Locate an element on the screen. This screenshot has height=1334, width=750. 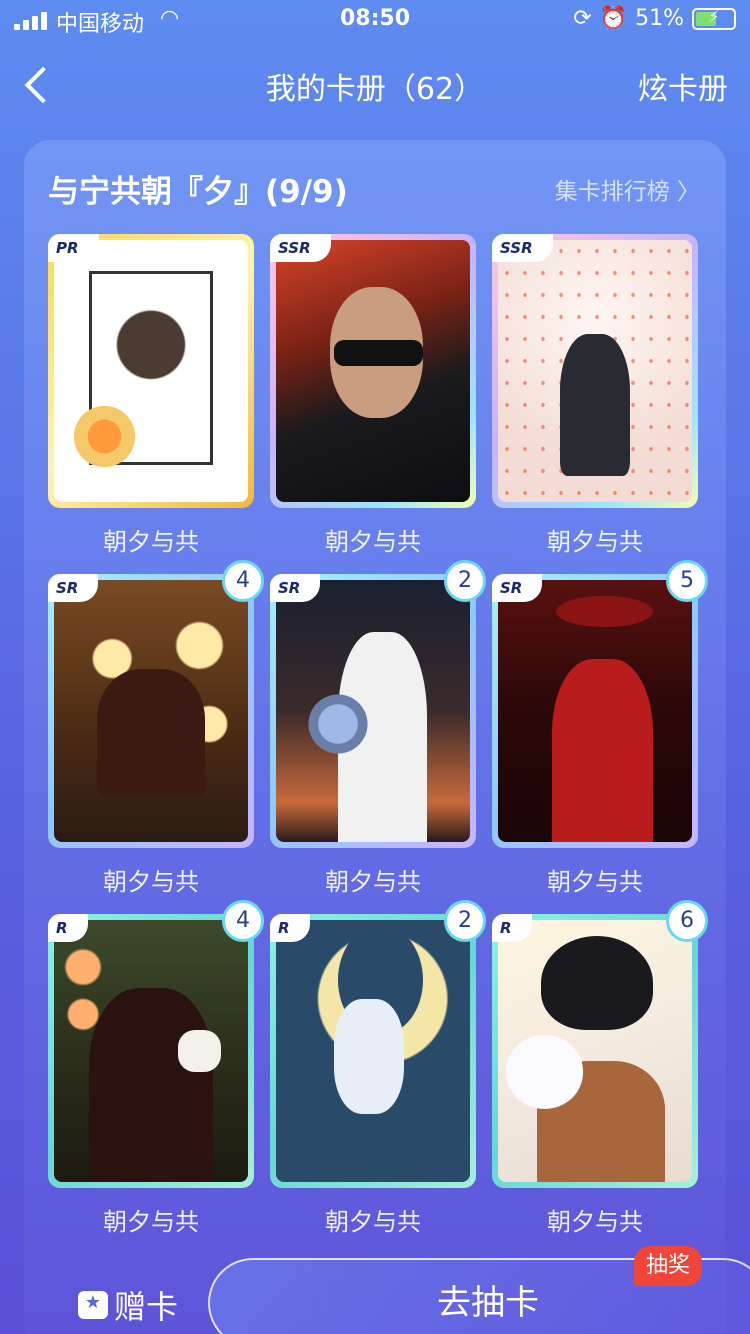
card-frame: R 6 is located at coordinates (600, 1044).